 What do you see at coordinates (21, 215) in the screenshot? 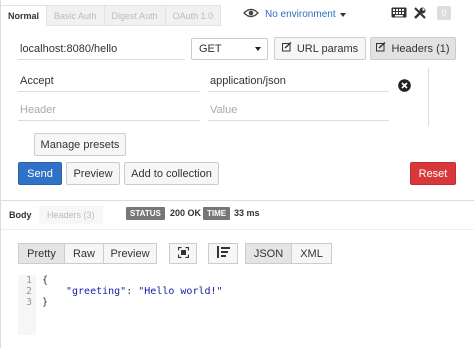
I see `tab-body: Body` at bounding box center [21, 215].